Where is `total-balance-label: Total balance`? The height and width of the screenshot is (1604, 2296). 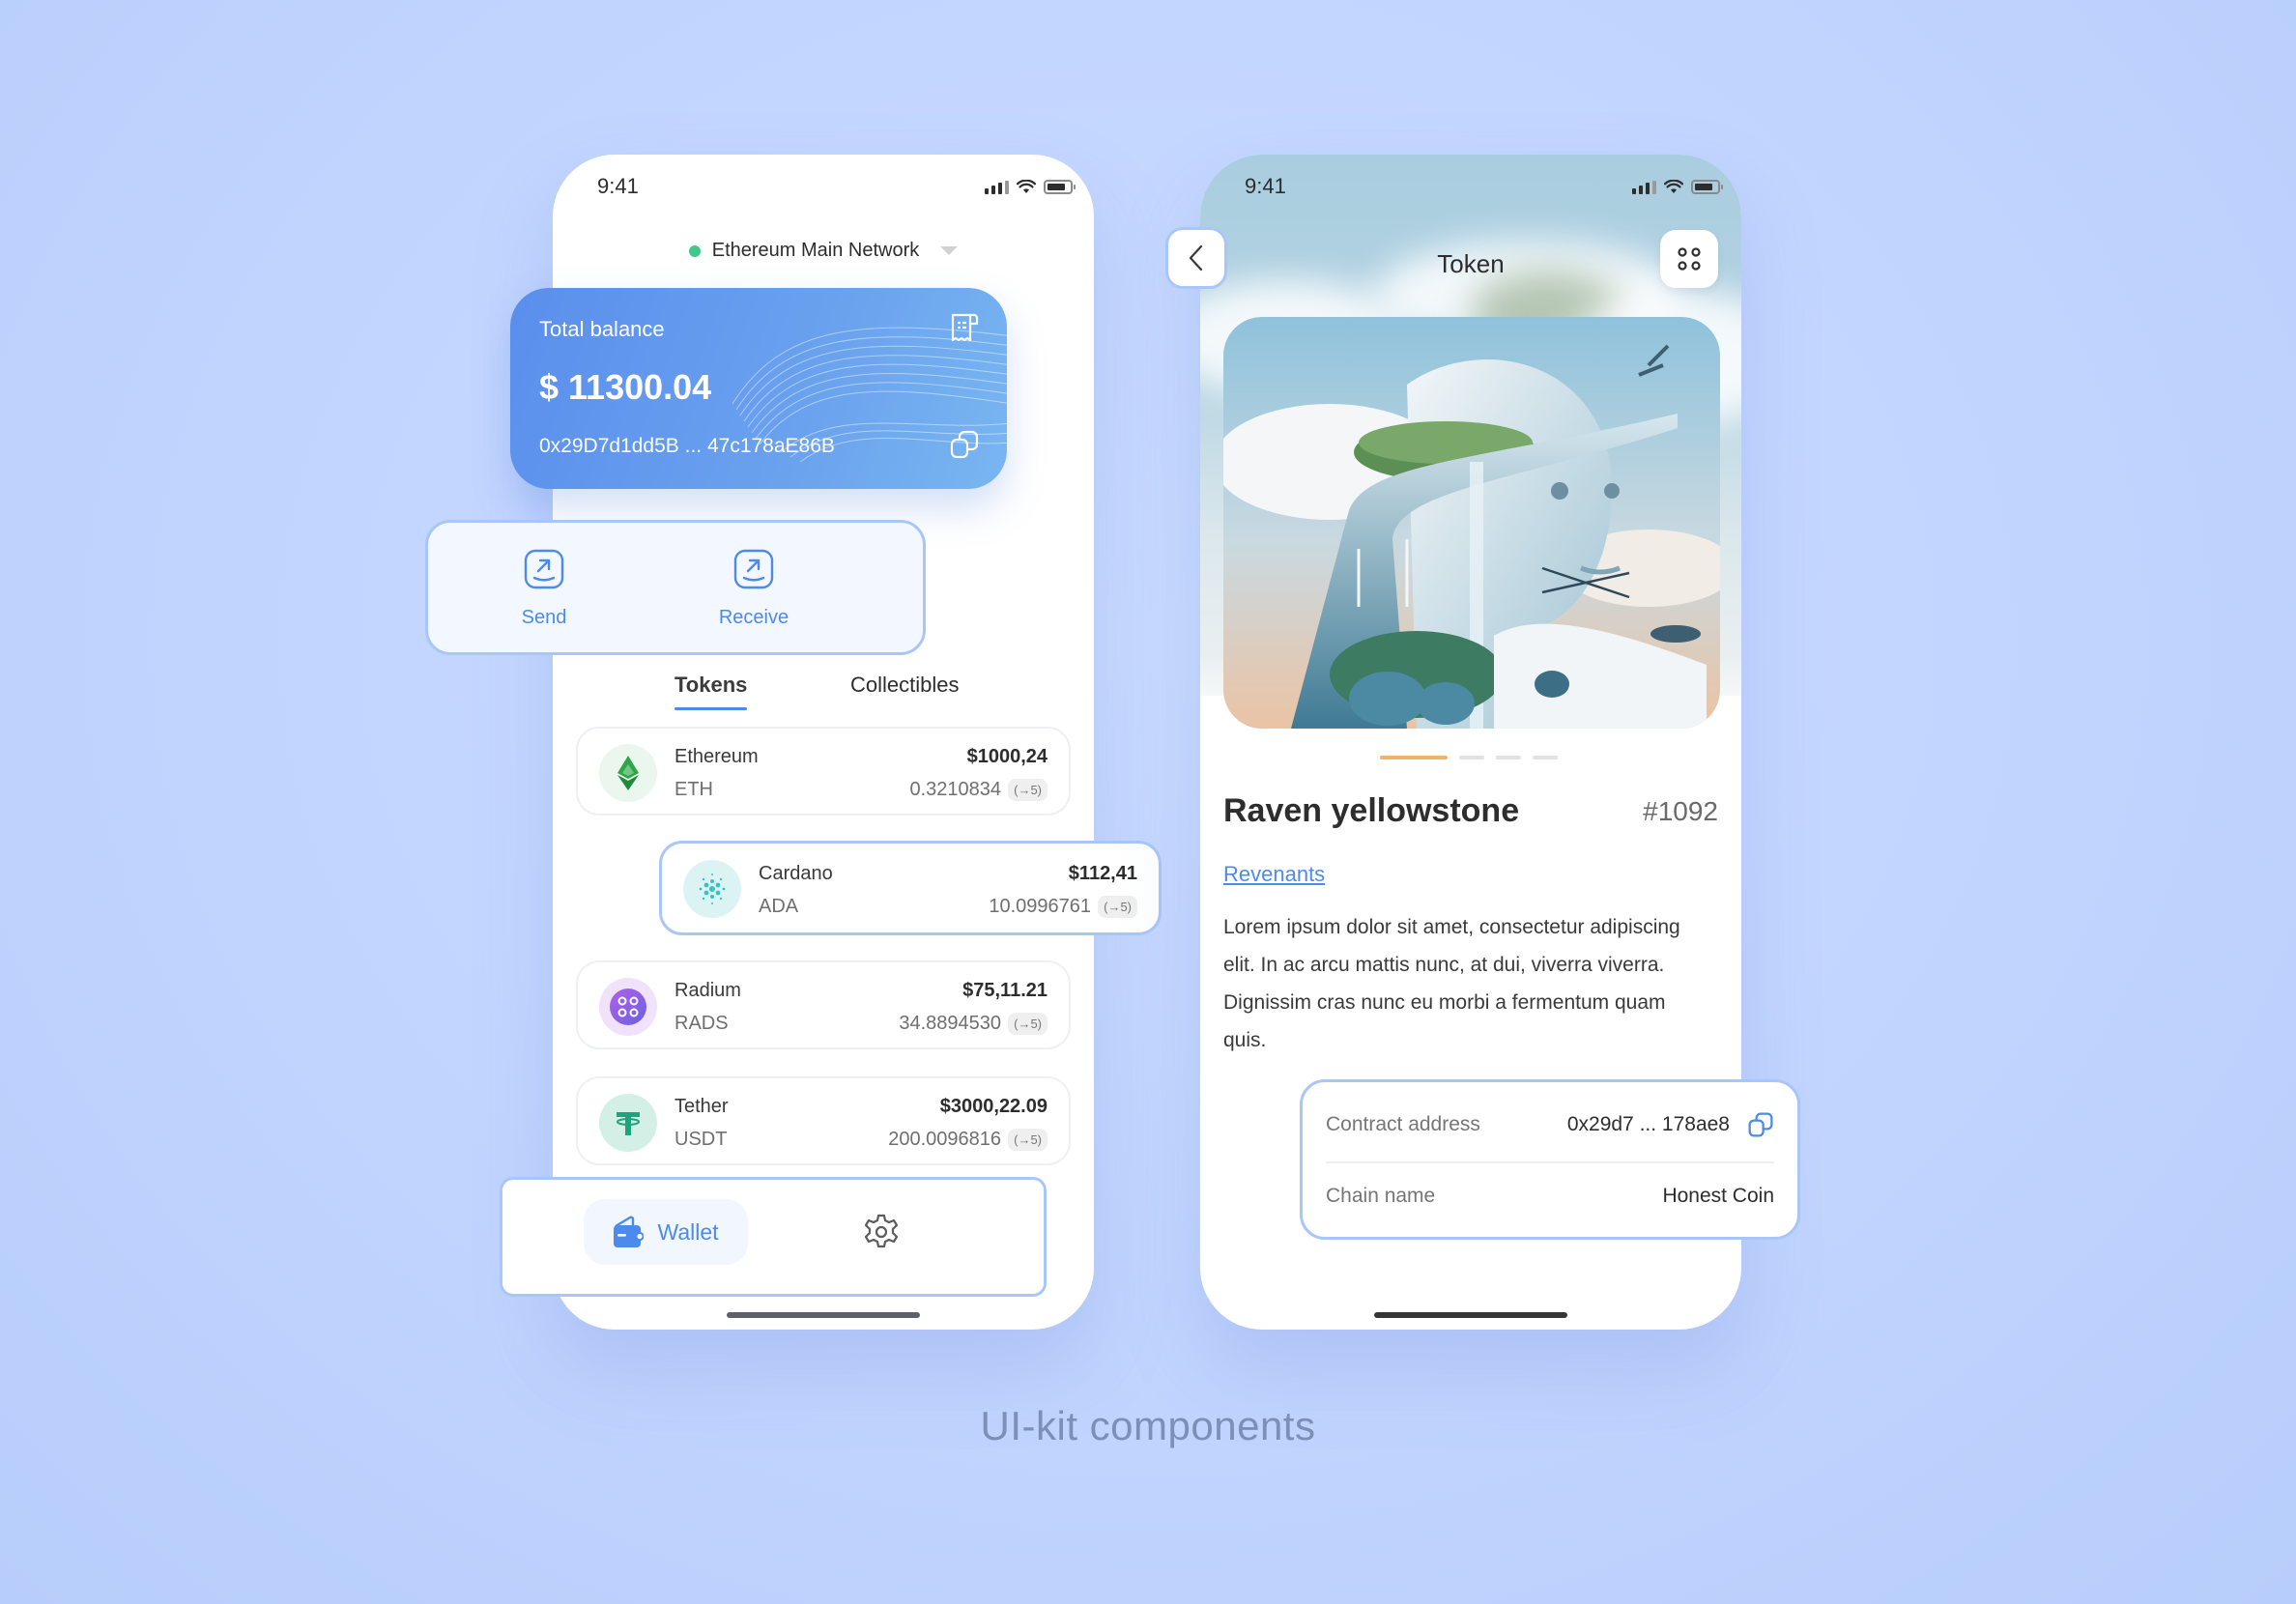
total-balance-label: Total balance is located at coordinates (602, 329).